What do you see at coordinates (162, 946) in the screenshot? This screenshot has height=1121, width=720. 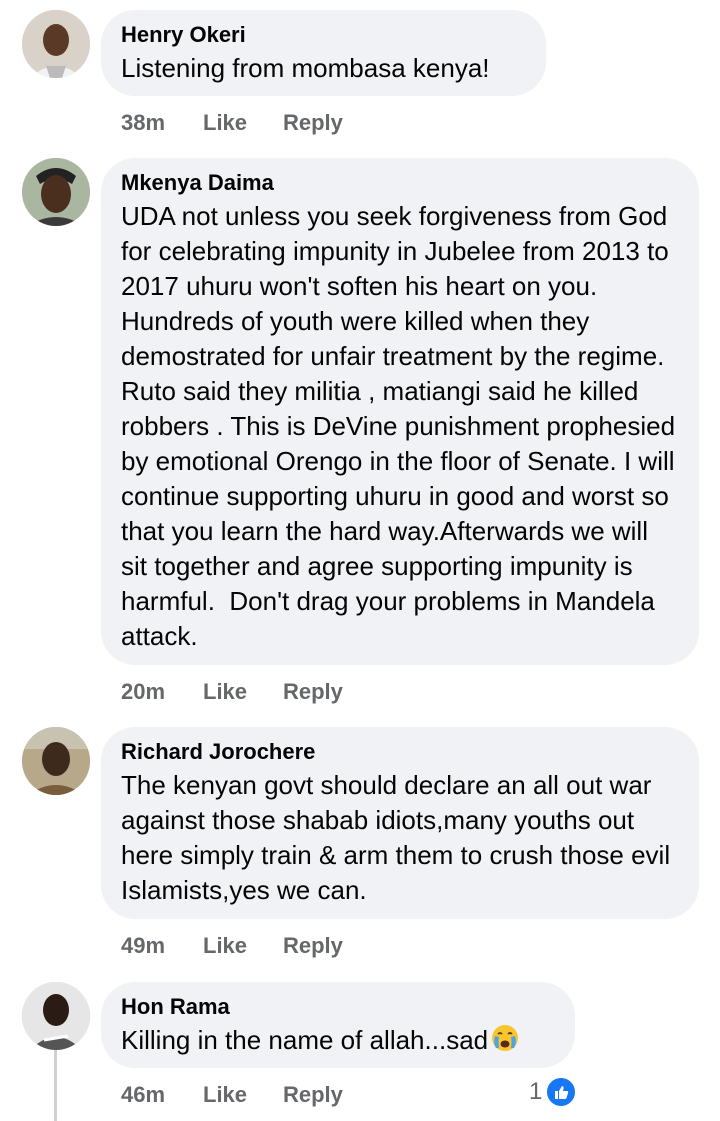 I see `comment-timestamp: 49m` at bounding box center [162, 946].